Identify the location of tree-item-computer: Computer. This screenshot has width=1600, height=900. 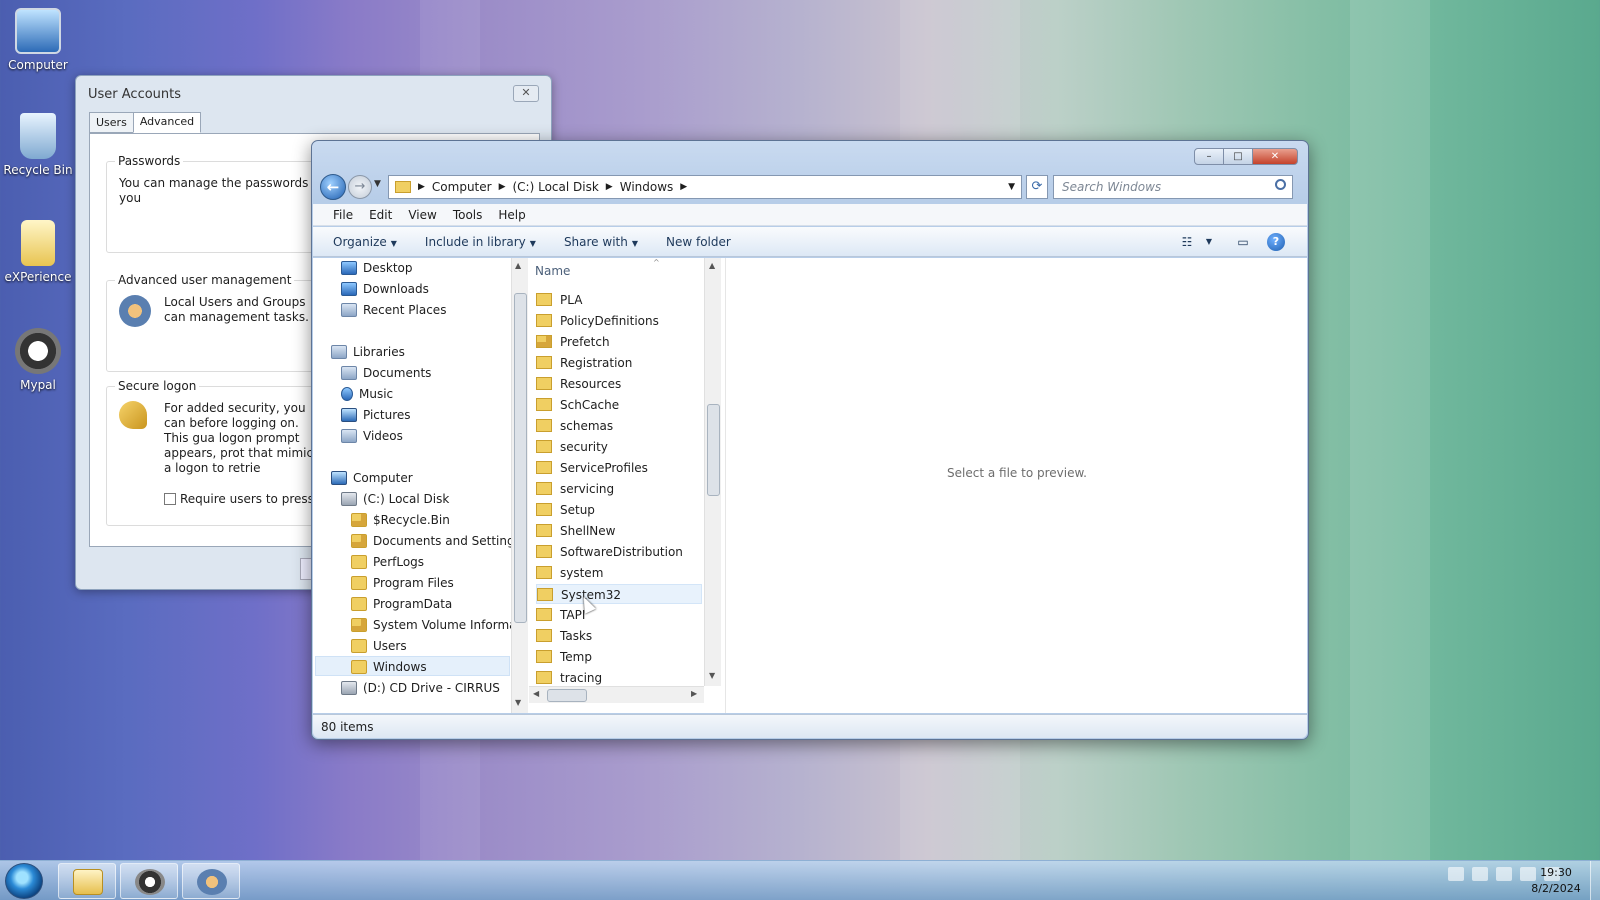
(372, 478).